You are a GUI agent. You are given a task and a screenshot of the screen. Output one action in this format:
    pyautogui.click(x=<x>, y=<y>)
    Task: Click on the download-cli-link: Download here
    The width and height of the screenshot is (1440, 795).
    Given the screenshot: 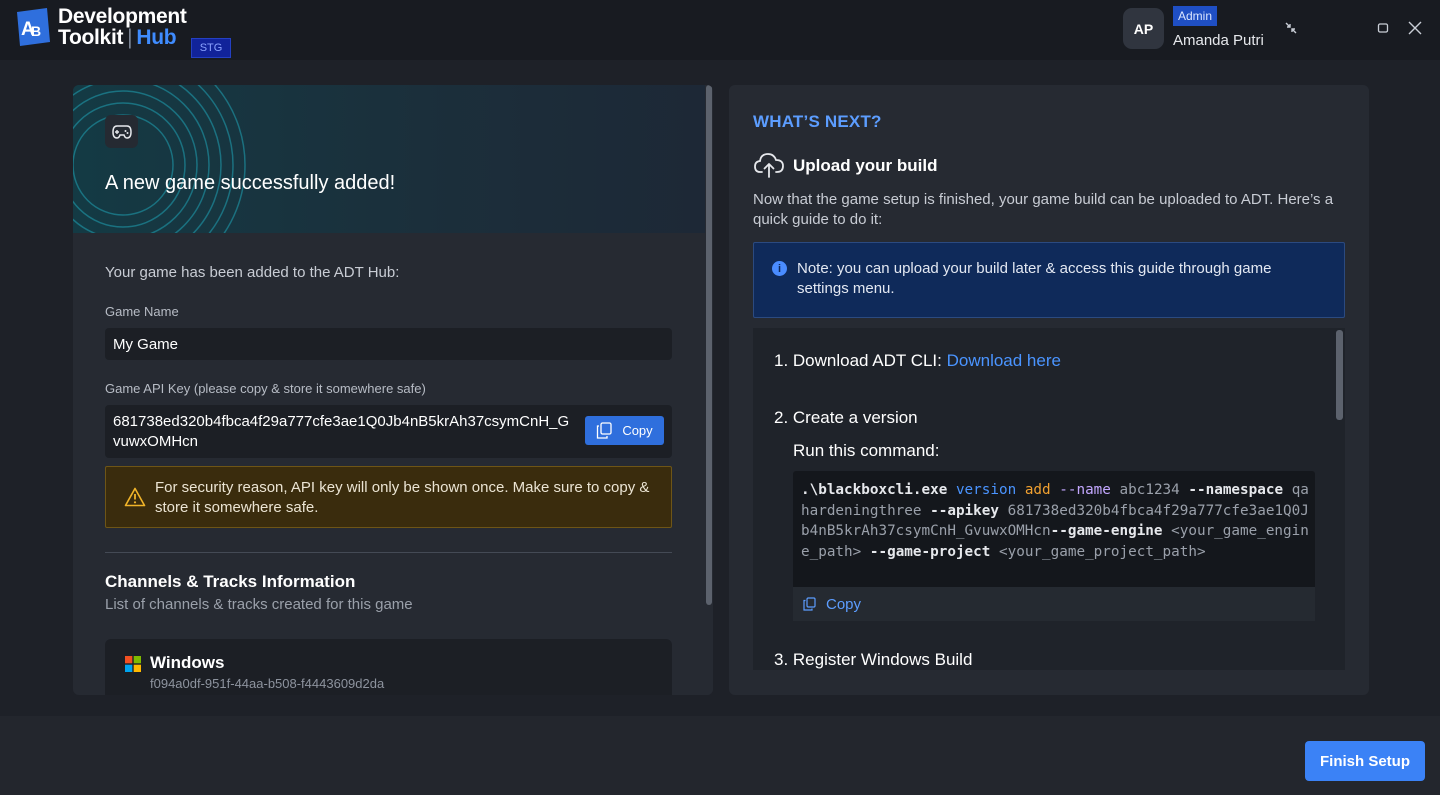 What is the action you would take?
    pyautogui.click(x=1004, y=360)
    